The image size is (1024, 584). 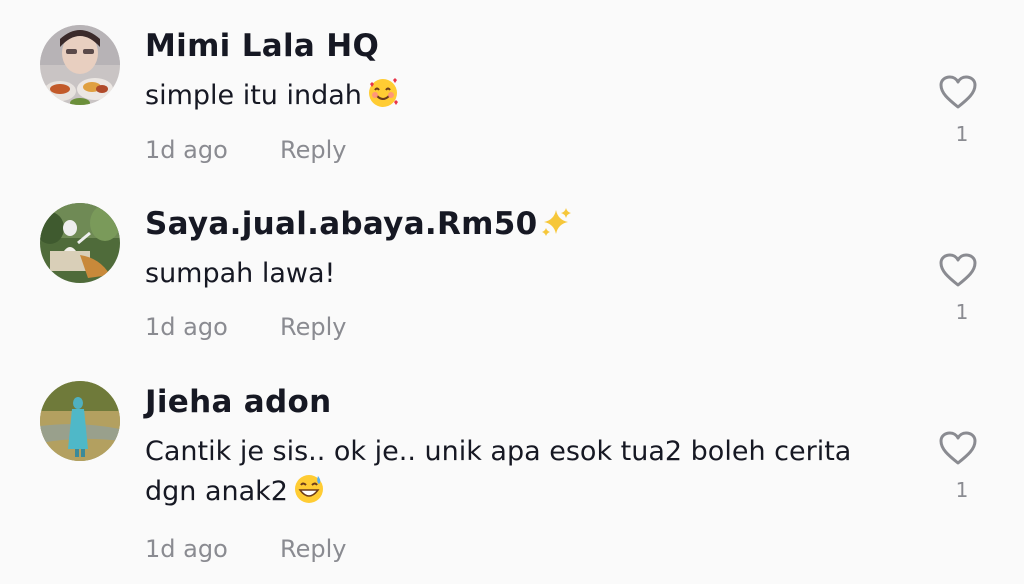 I want to click on comment-username: Jieha adon, so click(x=238, y=402).